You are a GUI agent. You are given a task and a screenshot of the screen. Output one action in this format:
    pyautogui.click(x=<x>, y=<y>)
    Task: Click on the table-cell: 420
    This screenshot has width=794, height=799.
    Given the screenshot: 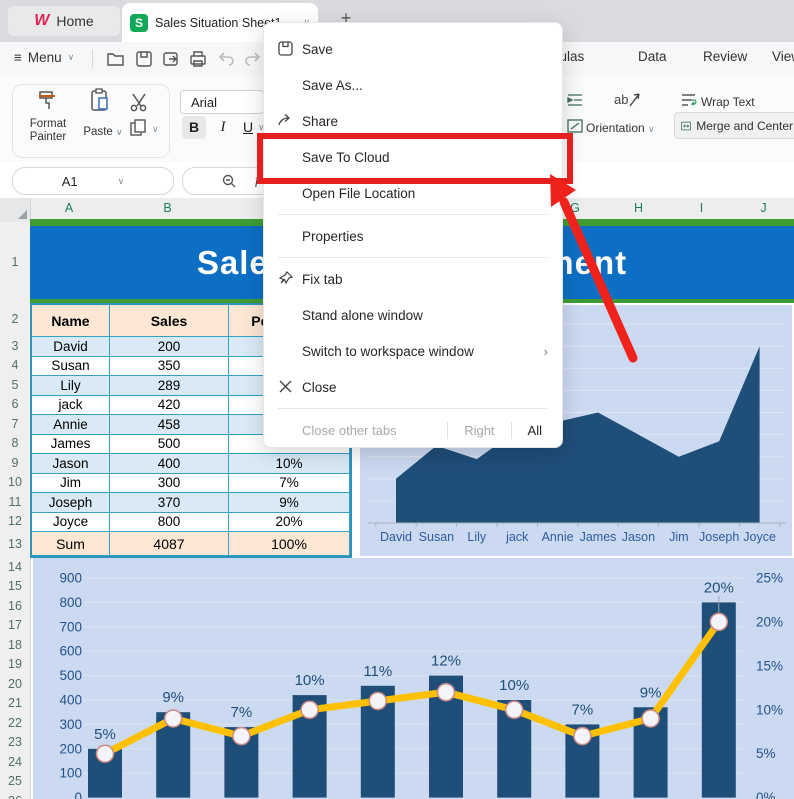 What is the action you would take?
    pyautogui.click(x=169, y=405)
    